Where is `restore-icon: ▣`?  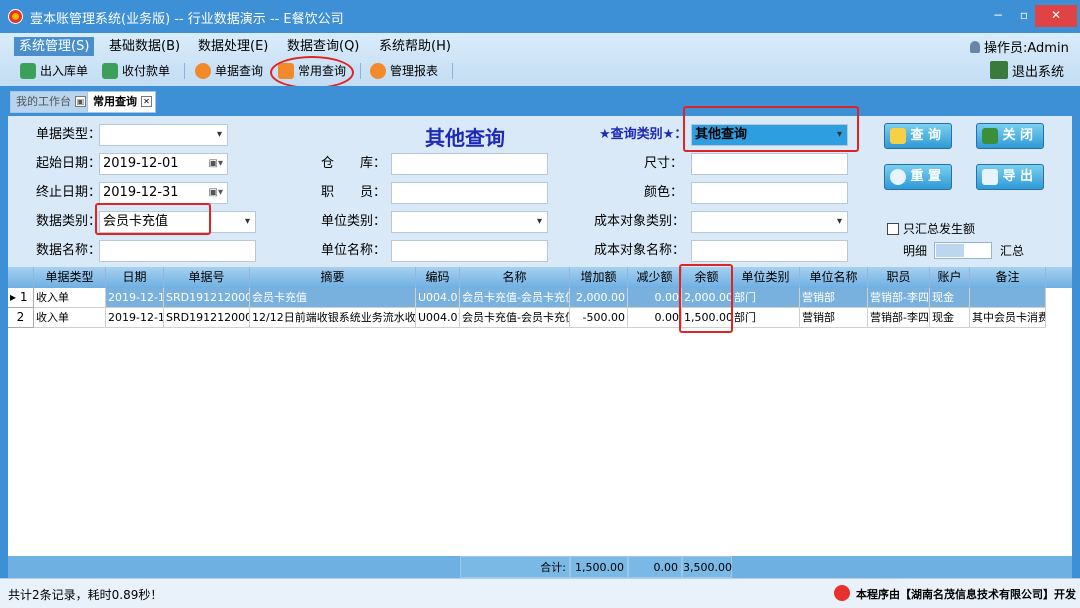 restore-icon: ▣ is located at coordinates (80, 101).